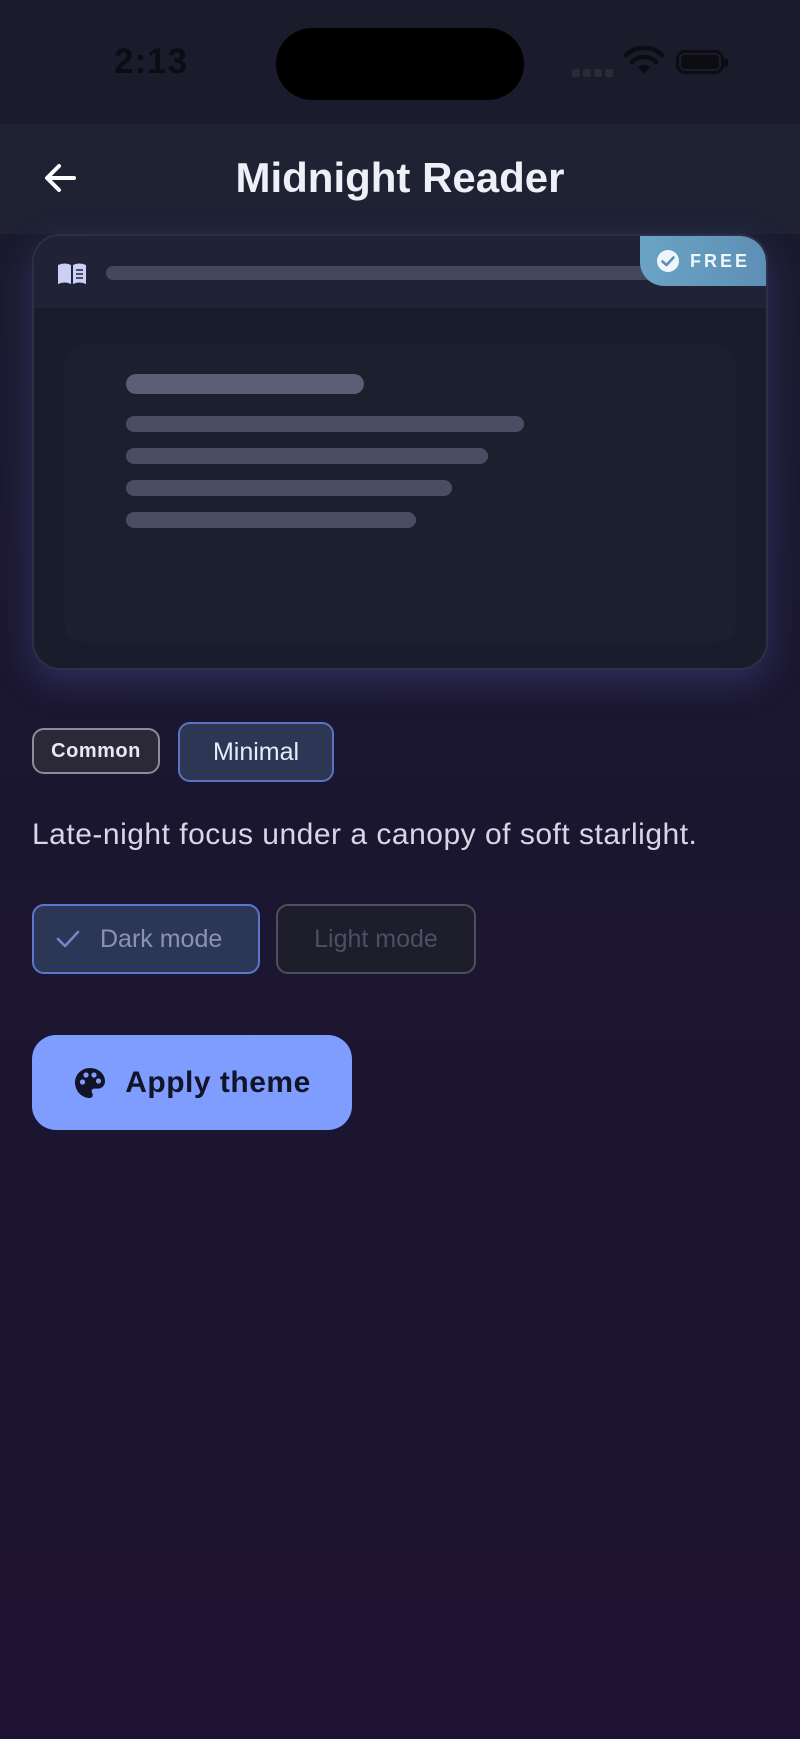 The height and width of the screenshot is (1739, 800). I want to click on check-circle-icon, so click(667, 261).